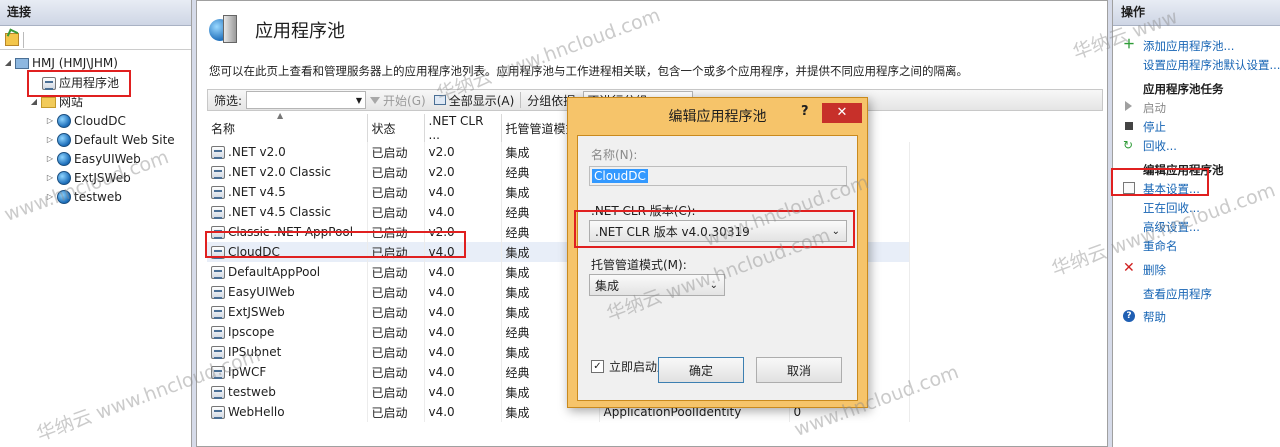  What do you see at coordinates (614, 155) in the screenshot?
I see `name-label: 名称(N):` at bounding box center [614, 155].